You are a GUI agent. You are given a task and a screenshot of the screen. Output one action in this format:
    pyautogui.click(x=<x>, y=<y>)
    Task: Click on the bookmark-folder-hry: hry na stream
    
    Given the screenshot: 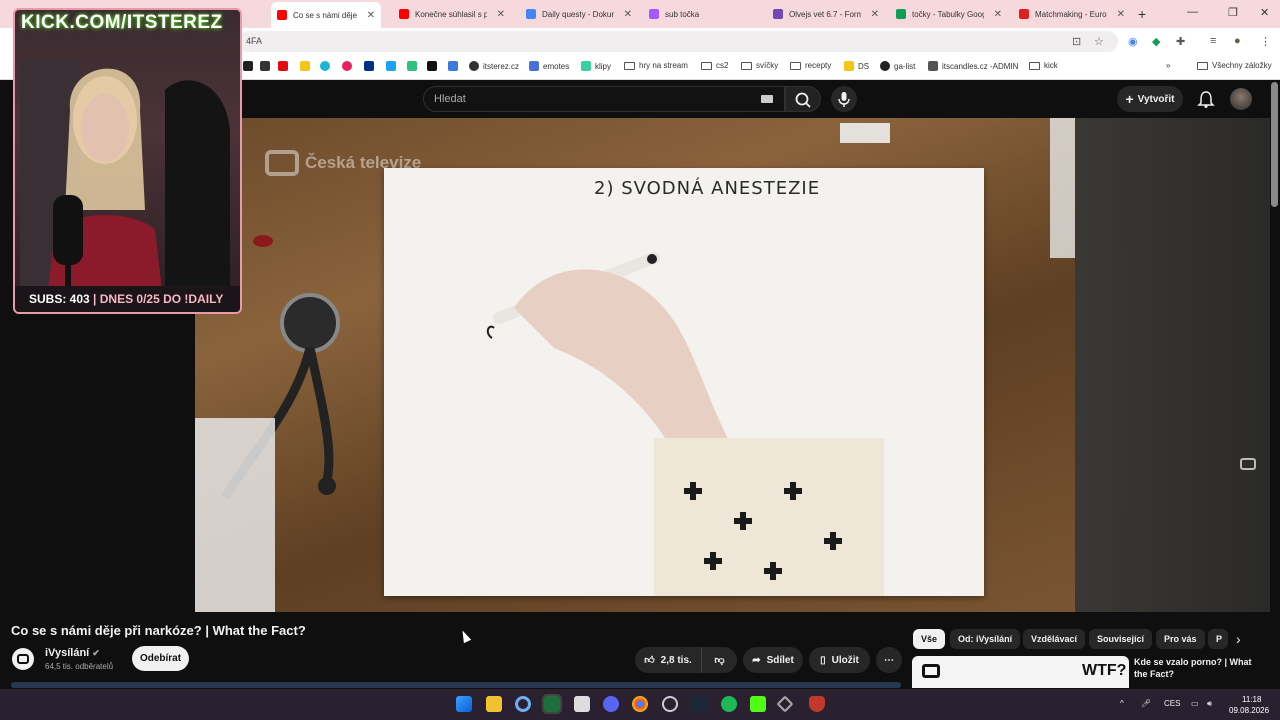 What is the action you would take?
    pyautogui.click(x=656, y=65)
    